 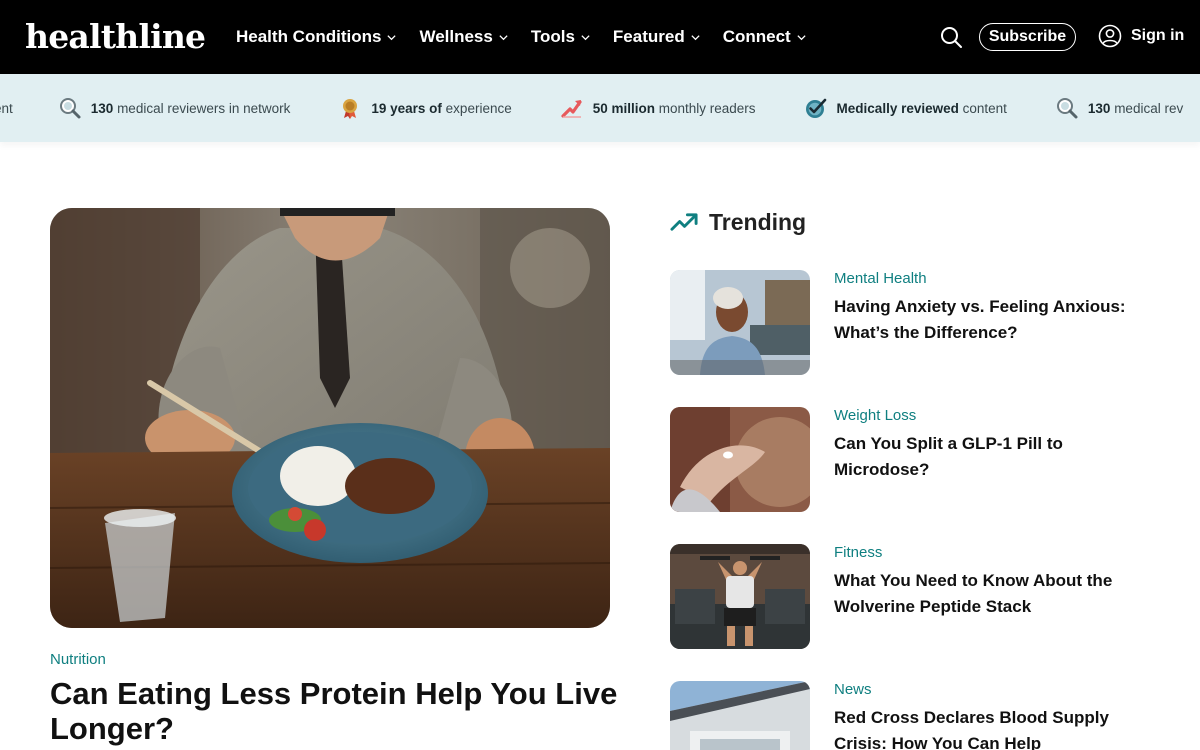 I want to click on trending-arrow-icon, so click(x=684, y=222).